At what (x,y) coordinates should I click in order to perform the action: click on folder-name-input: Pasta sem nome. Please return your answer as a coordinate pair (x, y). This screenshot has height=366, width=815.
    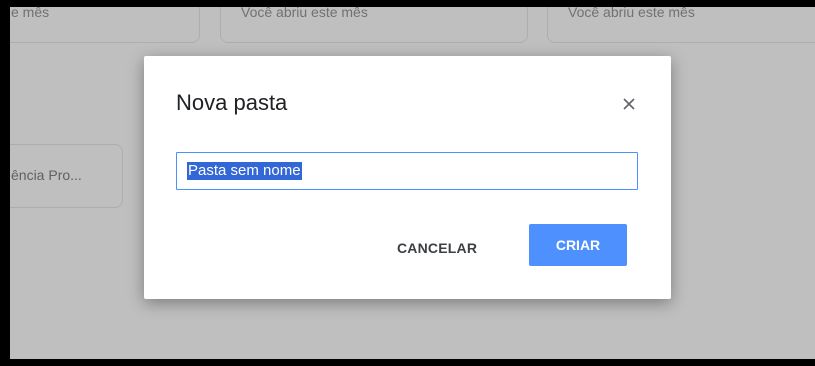
    Looking at the image, I should click on (407, 171).